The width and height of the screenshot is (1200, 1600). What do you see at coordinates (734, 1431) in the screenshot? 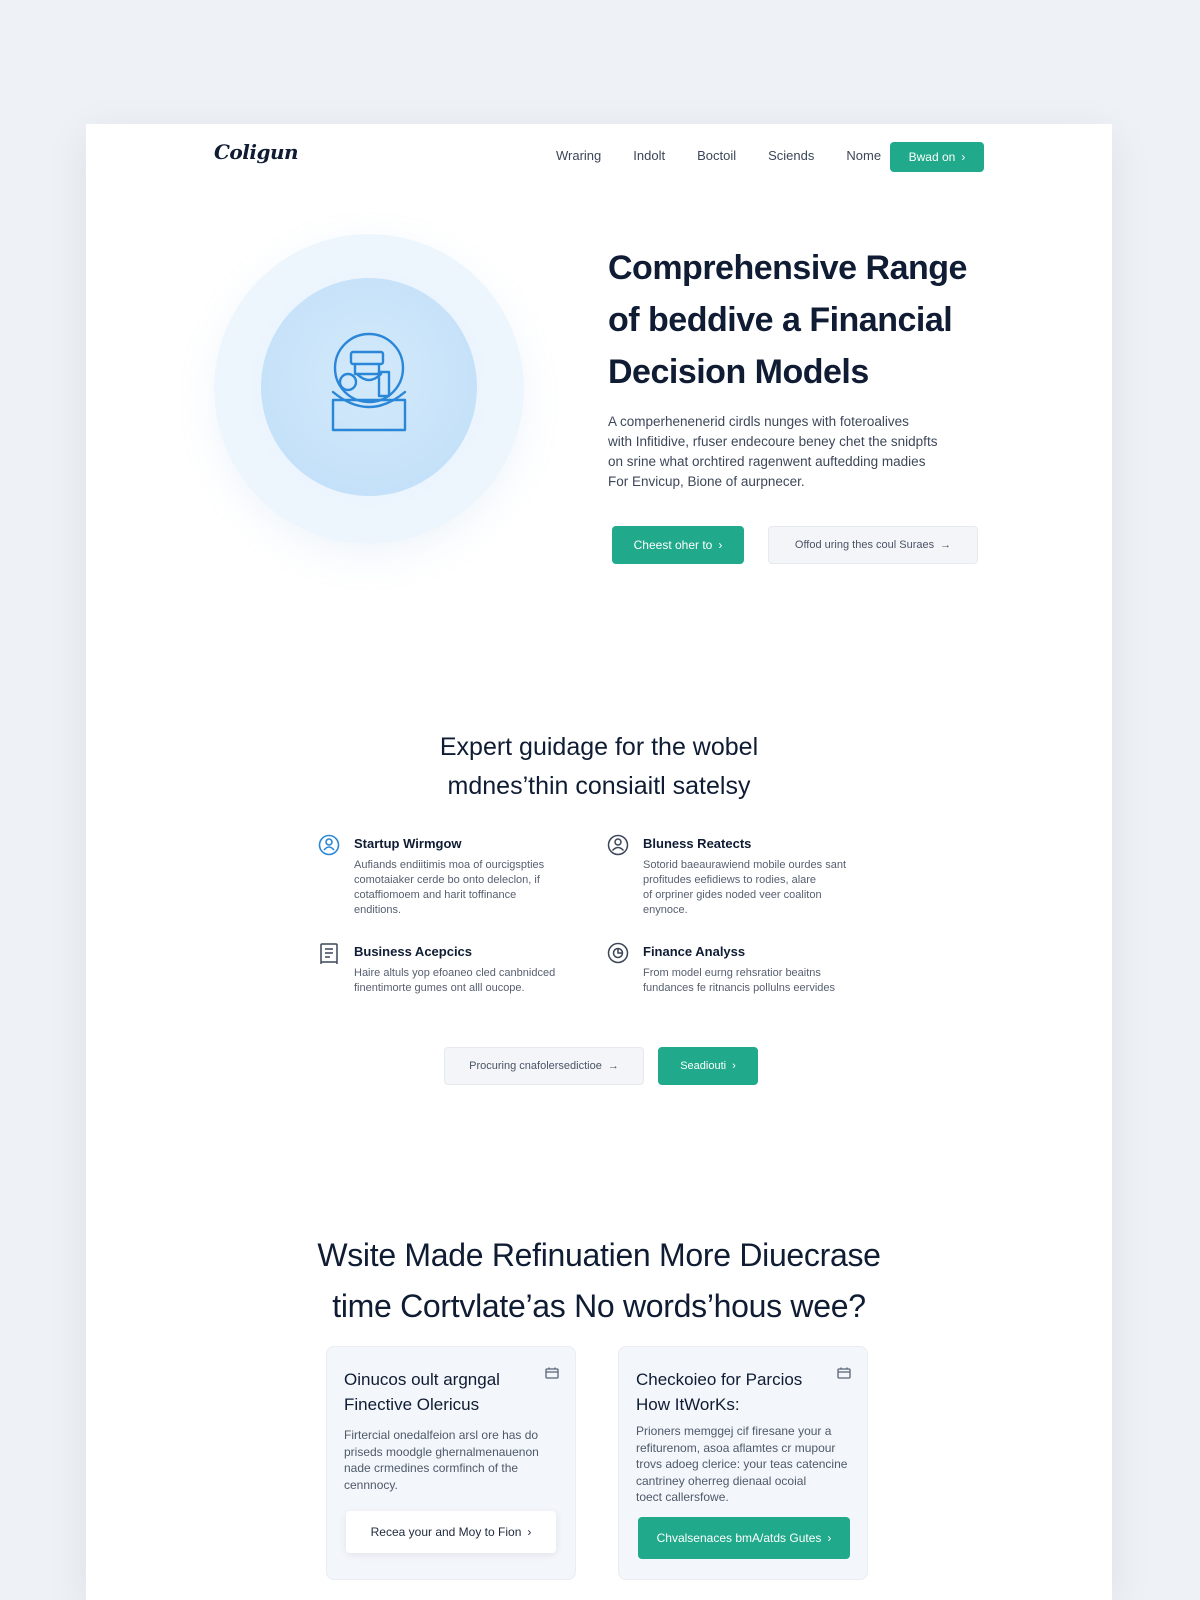
I see `card-desc-line: Prioners memggej cif firesane your a` at bounding box center [734, 1431].